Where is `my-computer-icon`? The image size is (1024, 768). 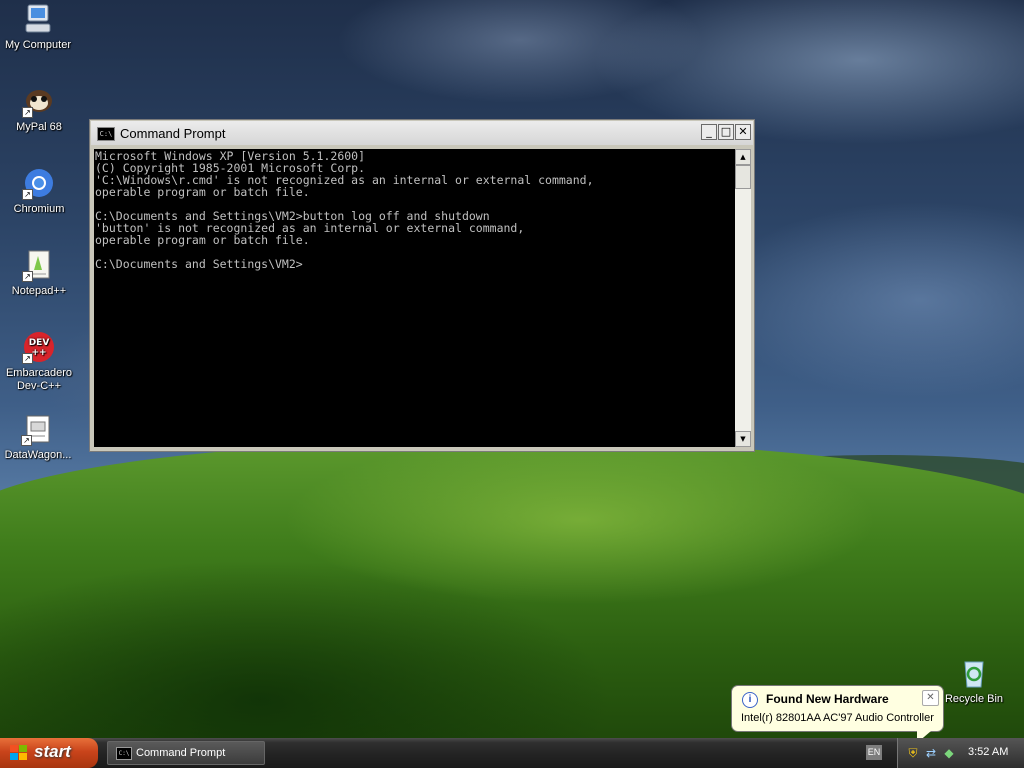
my-computer-icon is located at coordinates (38, 19).